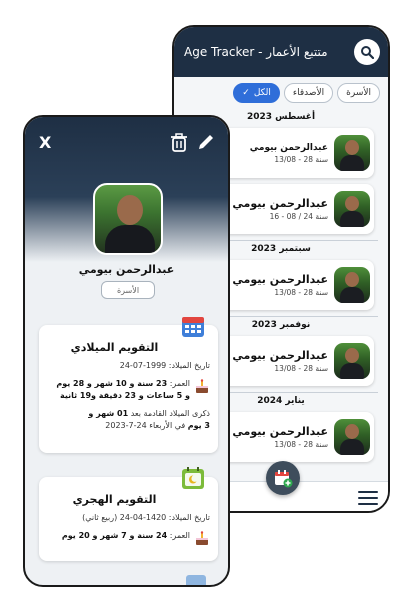 The width and height of the screenshot is (414, 611). Describe the element at coordinates (262, 93) in the screenshot. I see `filter-all-label: الكل` at that location.